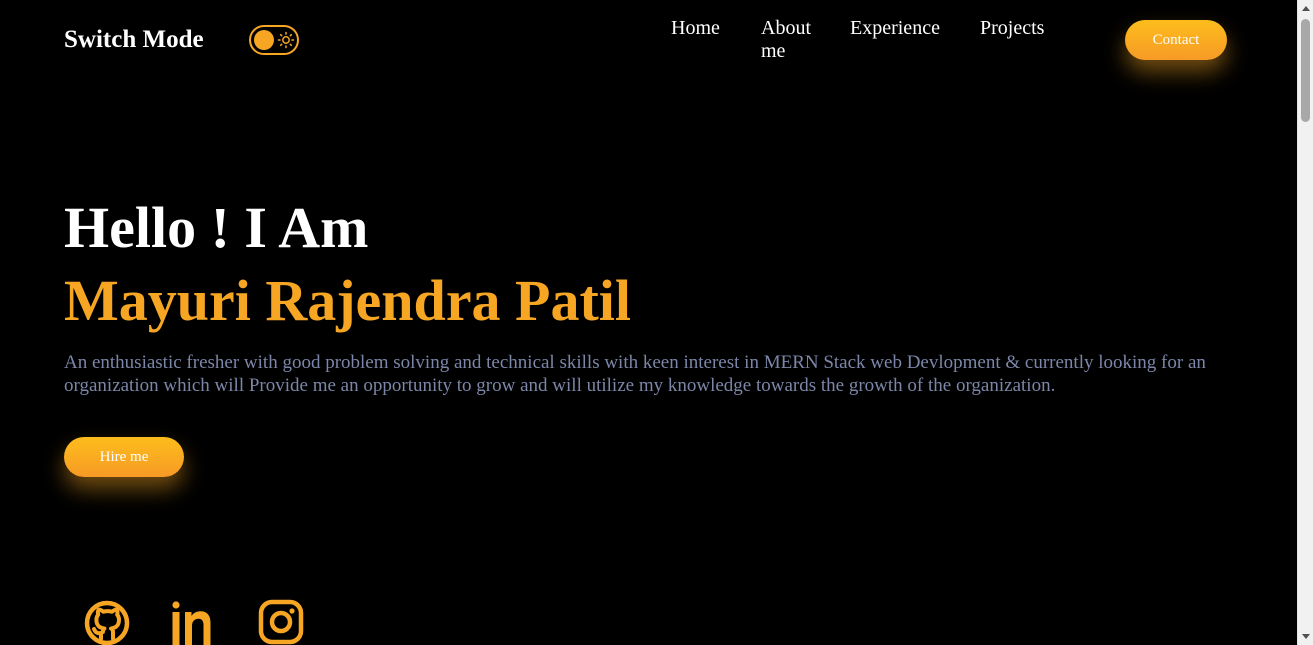 Image resolution: width=1313 pixels, height=645 pixels. What do you see at coordinates (1176, 40) in the screenshot?
I see `contact-button: Contact` at bounding box center [1176, 40].